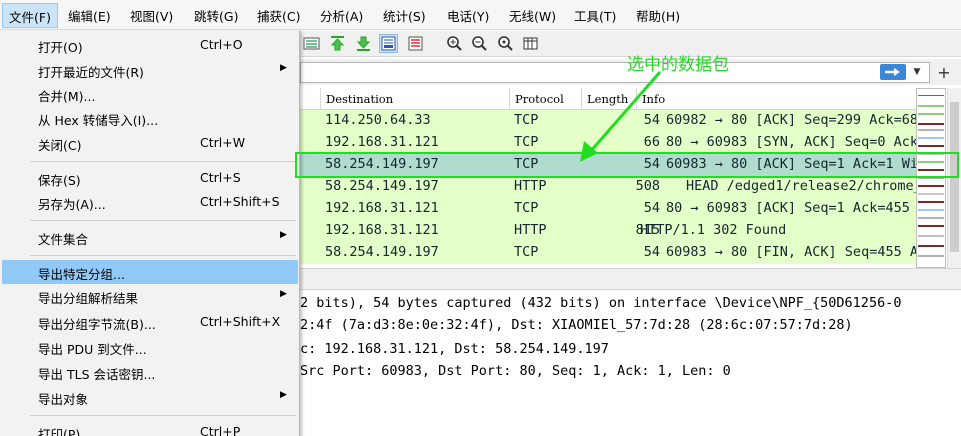  I want to click on menu-telephony: 电话(Y), so click(468, 15).